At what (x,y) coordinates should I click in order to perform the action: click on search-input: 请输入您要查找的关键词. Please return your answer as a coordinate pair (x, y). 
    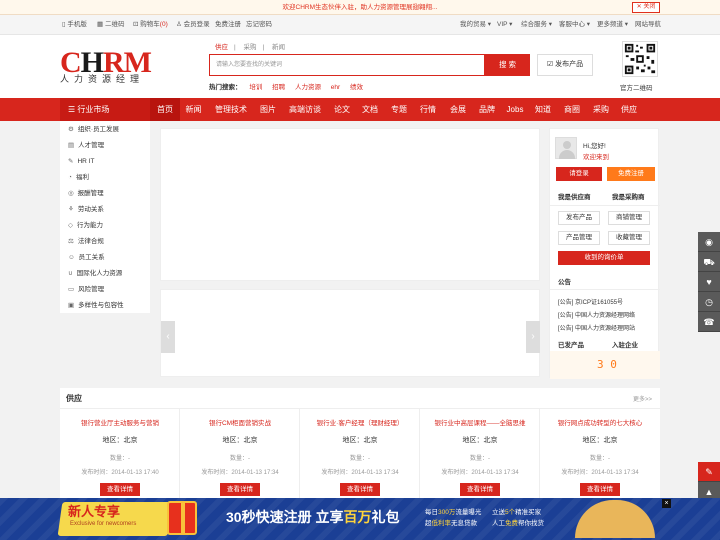
    Looking at the image, I should click on (347, 65).